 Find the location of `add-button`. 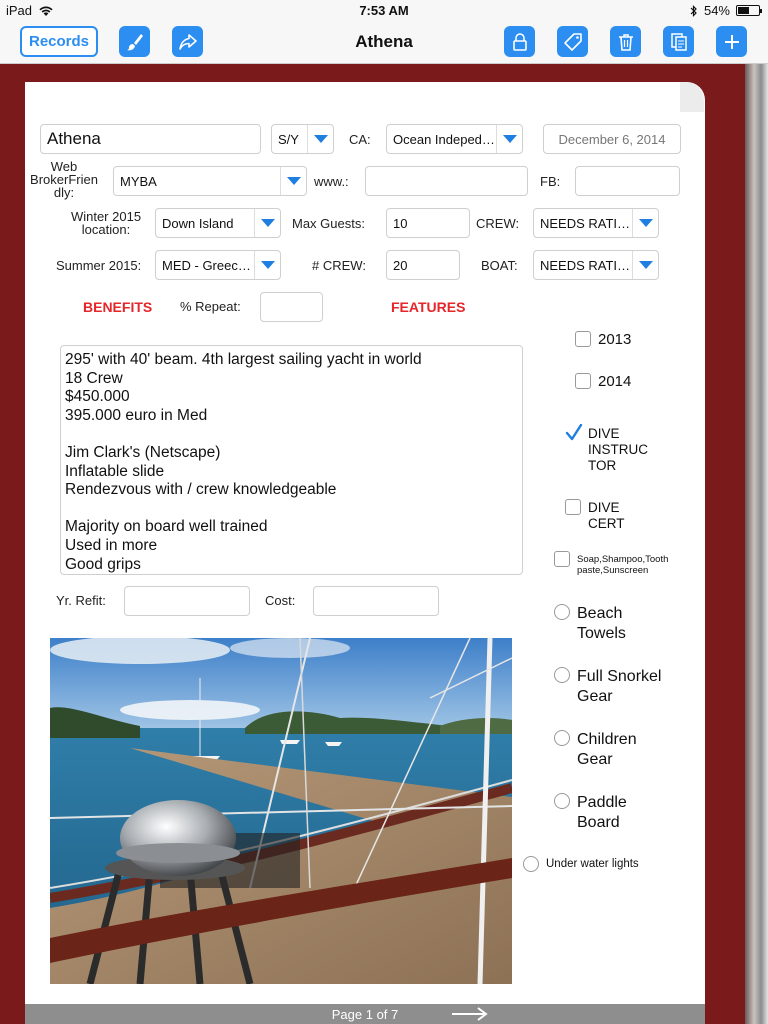

add-button is located at coordinates (731, 41).